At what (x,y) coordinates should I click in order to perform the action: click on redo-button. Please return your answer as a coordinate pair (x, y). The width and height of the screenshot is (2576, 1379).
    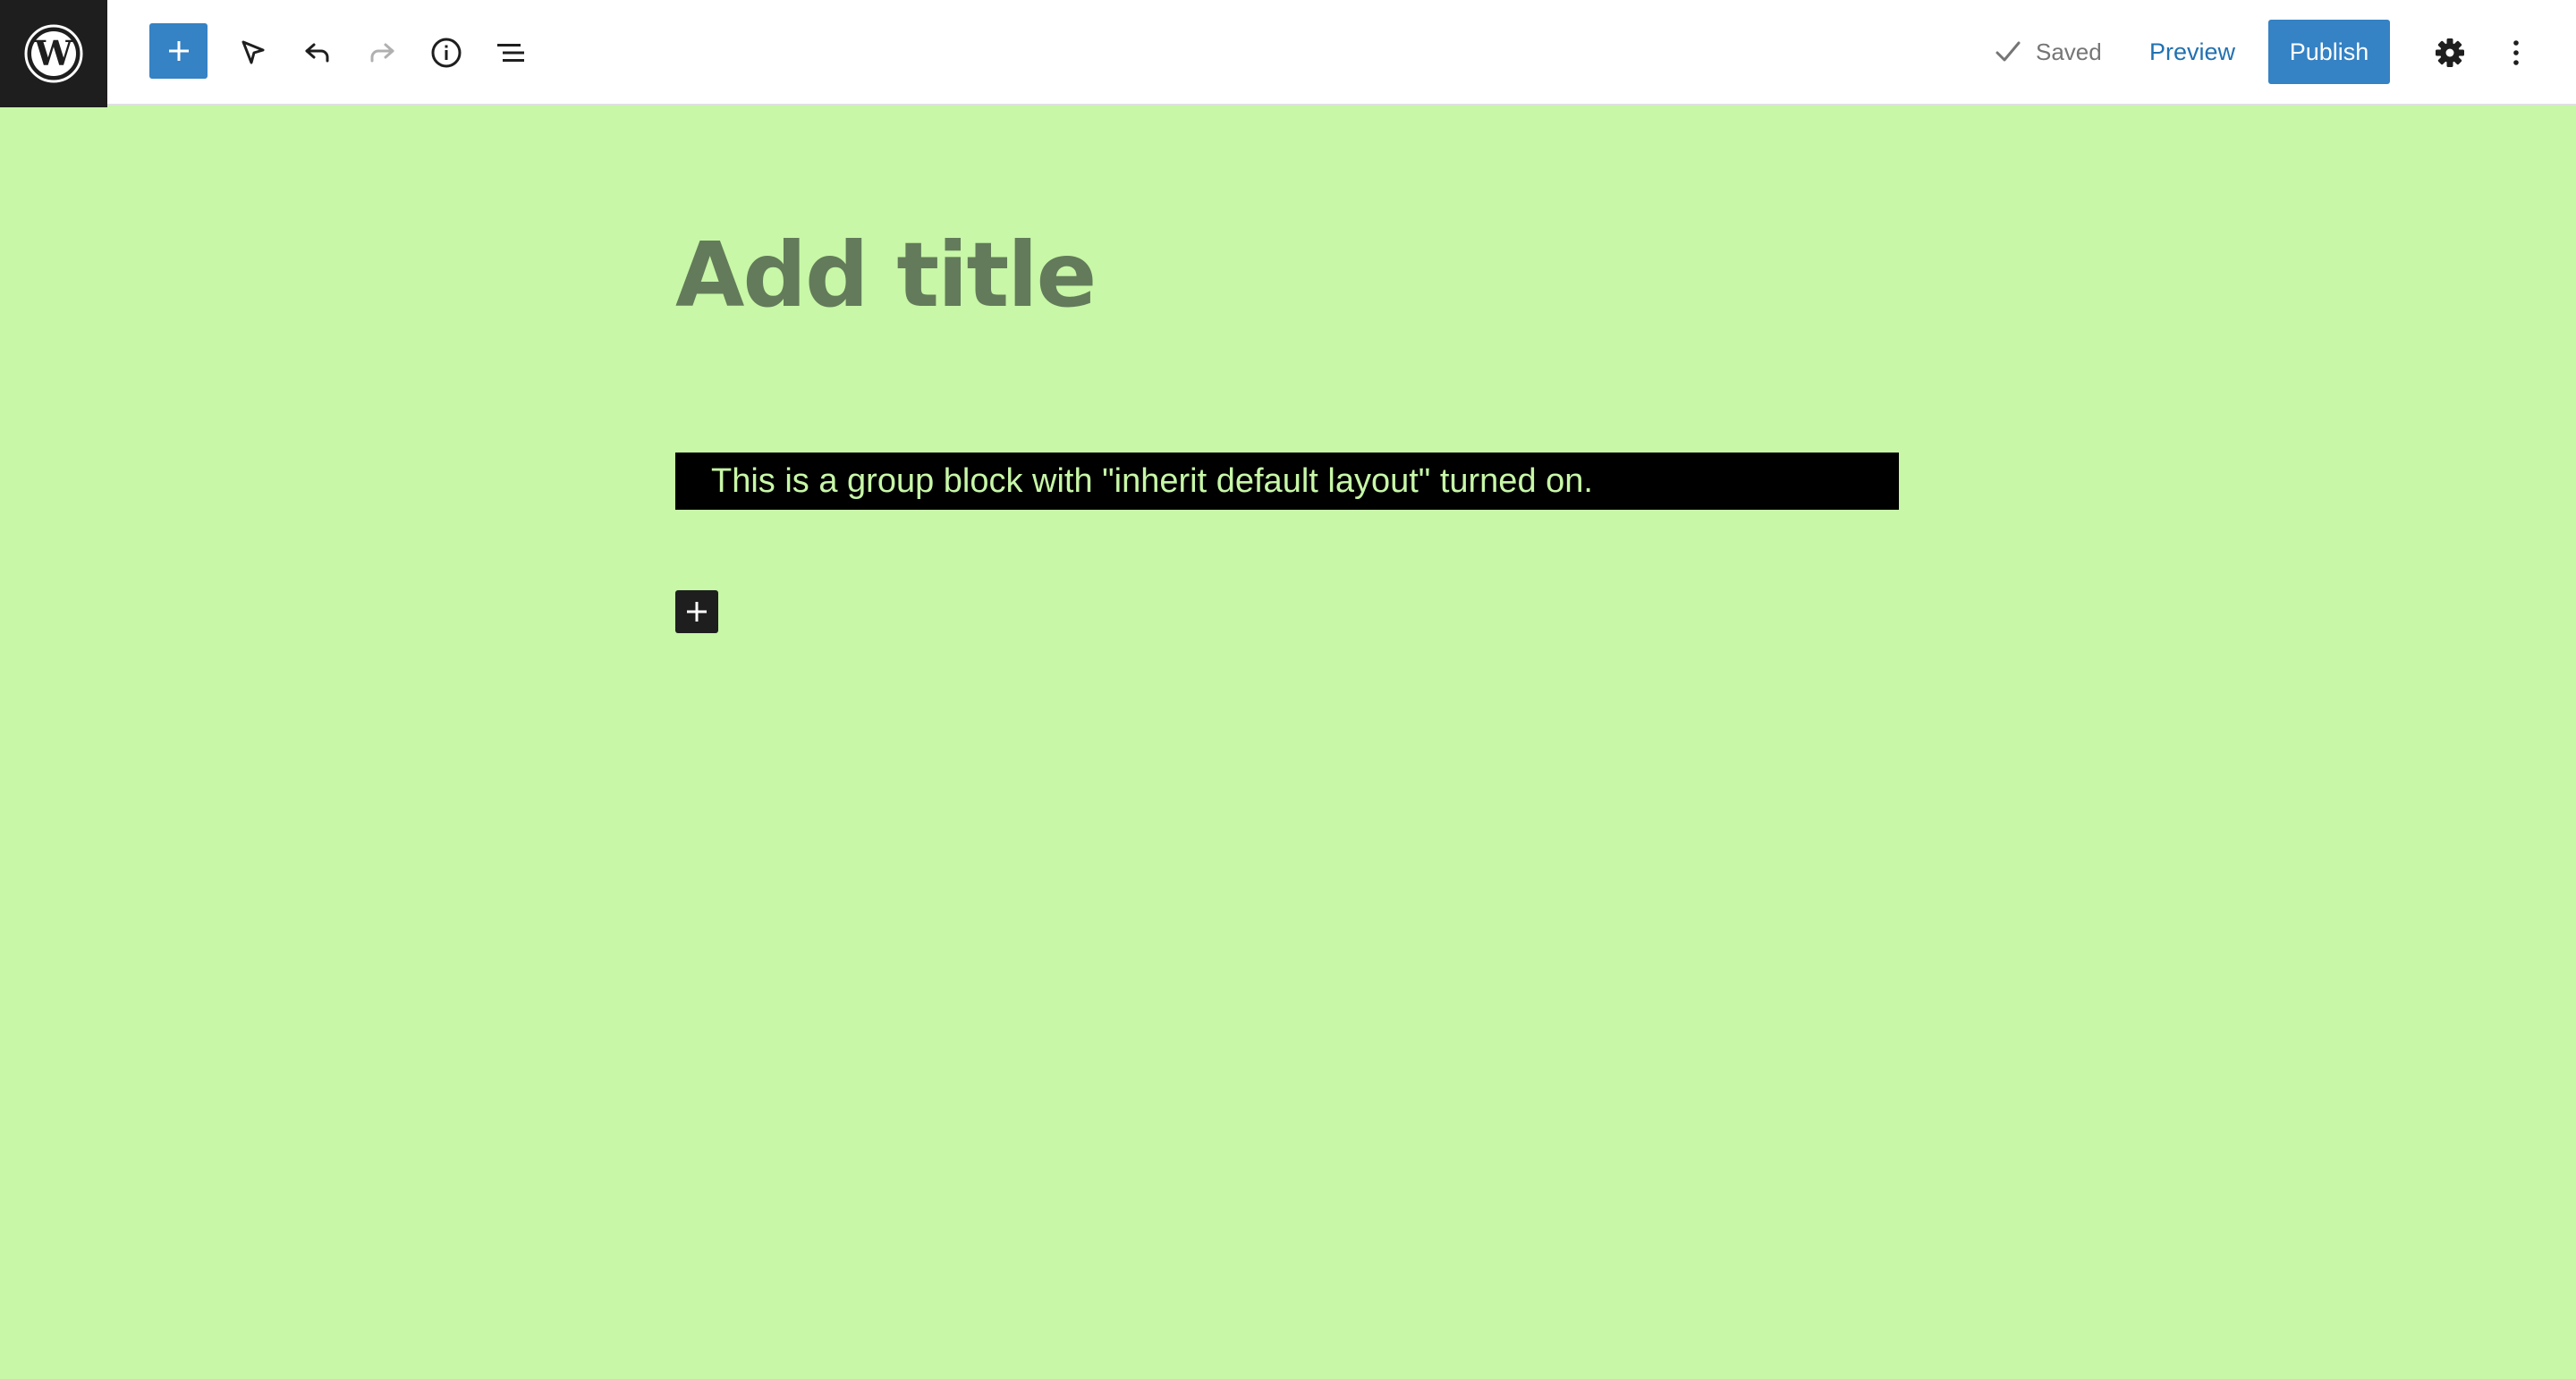
    Looking at the image, I should click on (381, 52).